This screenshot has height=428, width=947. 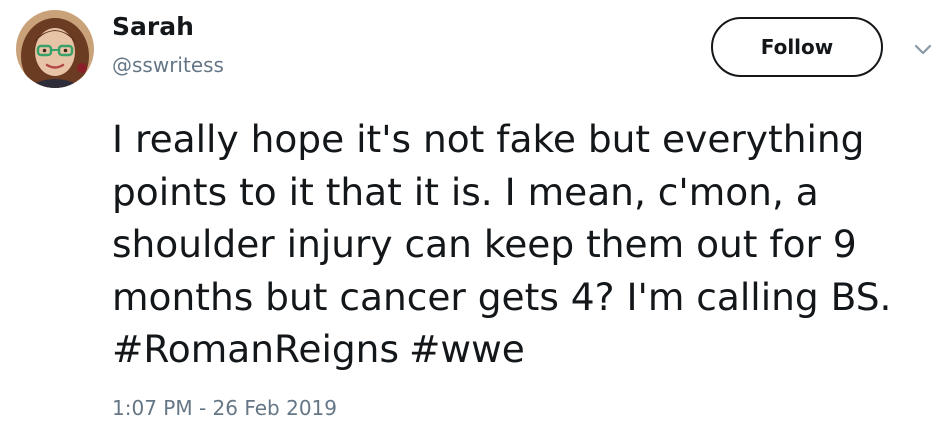 What do you see at coordinates (467, 349) in the screenshot?
I see `hashtag-link: #wwe` at bounding box center [467, 349].